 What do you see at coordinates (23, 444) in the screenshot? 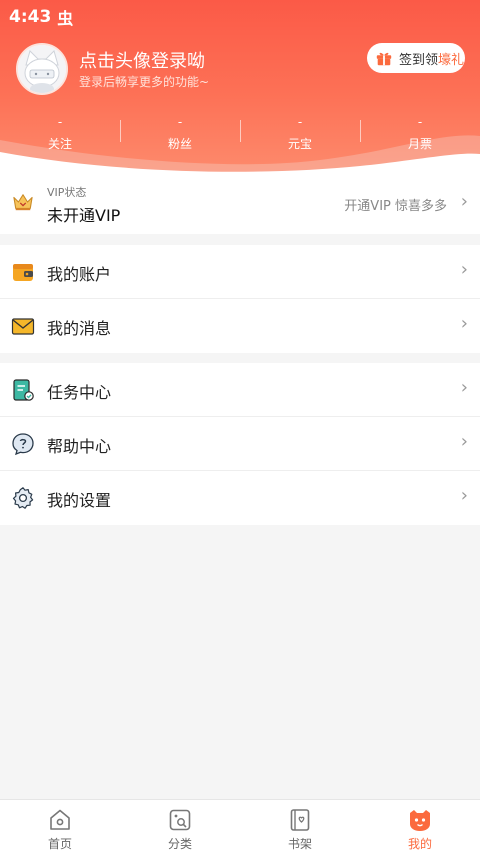
I see `help-icon` at bounding box center [23, 444].